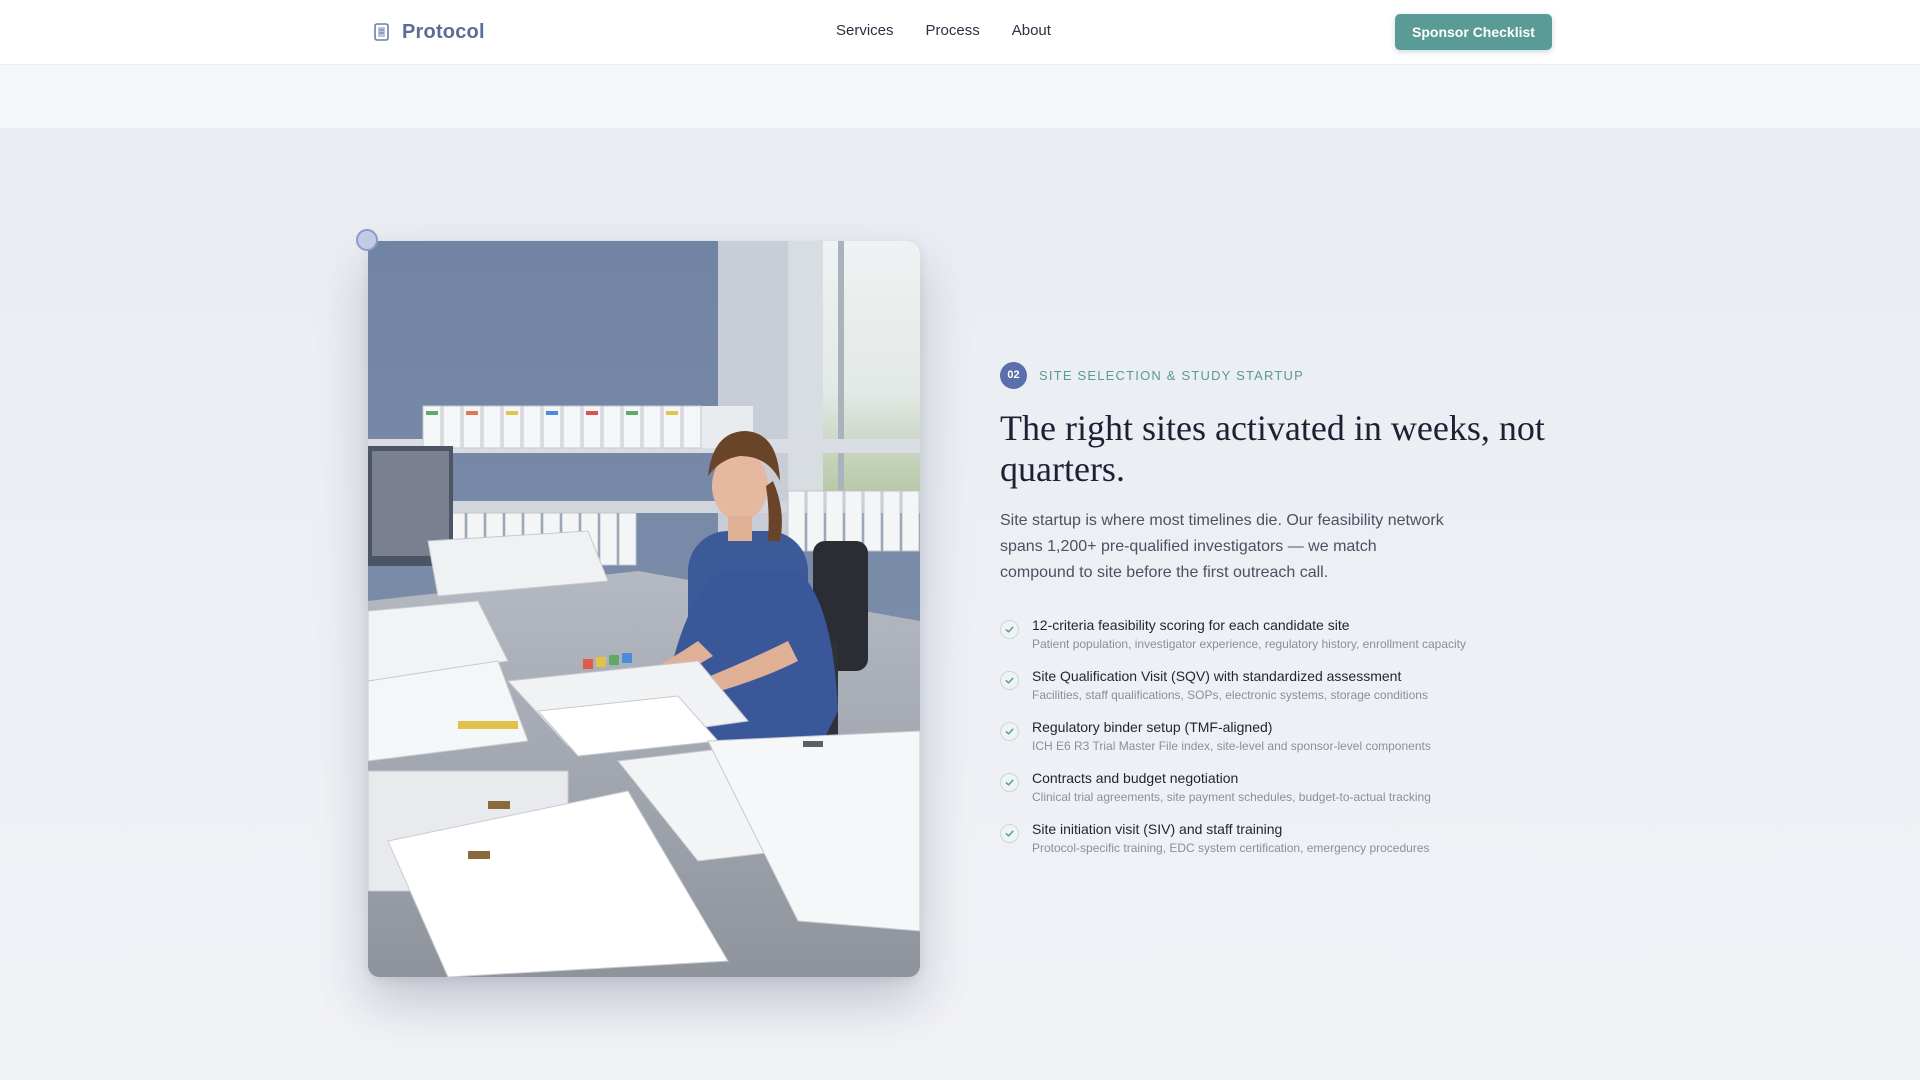  What do you see at coordinates (960, 96) in the screenshot?
I see `header-band` at bounding box center [960, 96].